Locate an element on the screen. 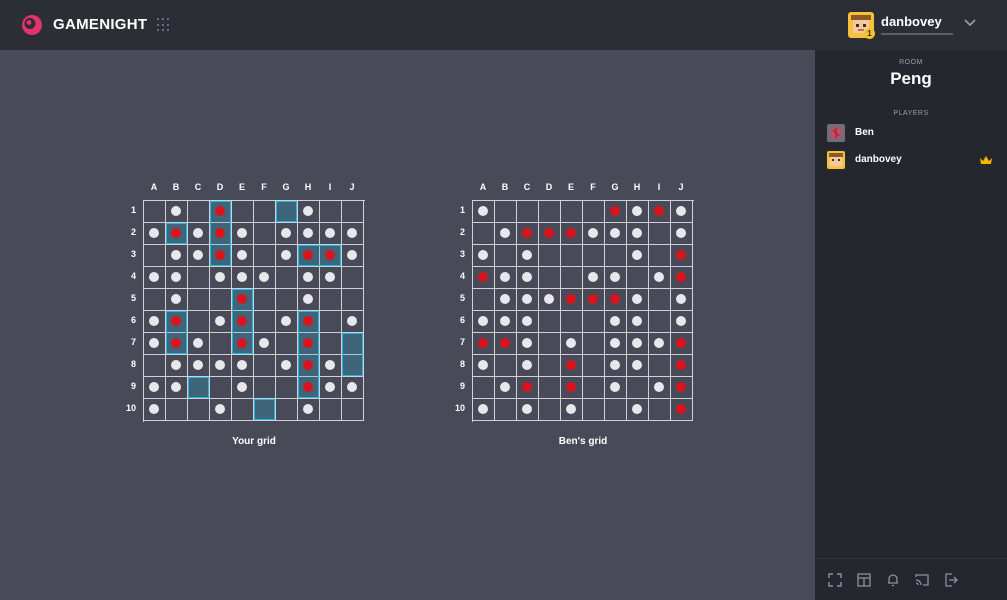  gamenight-logo-icon is located at coordinates (32, 25).